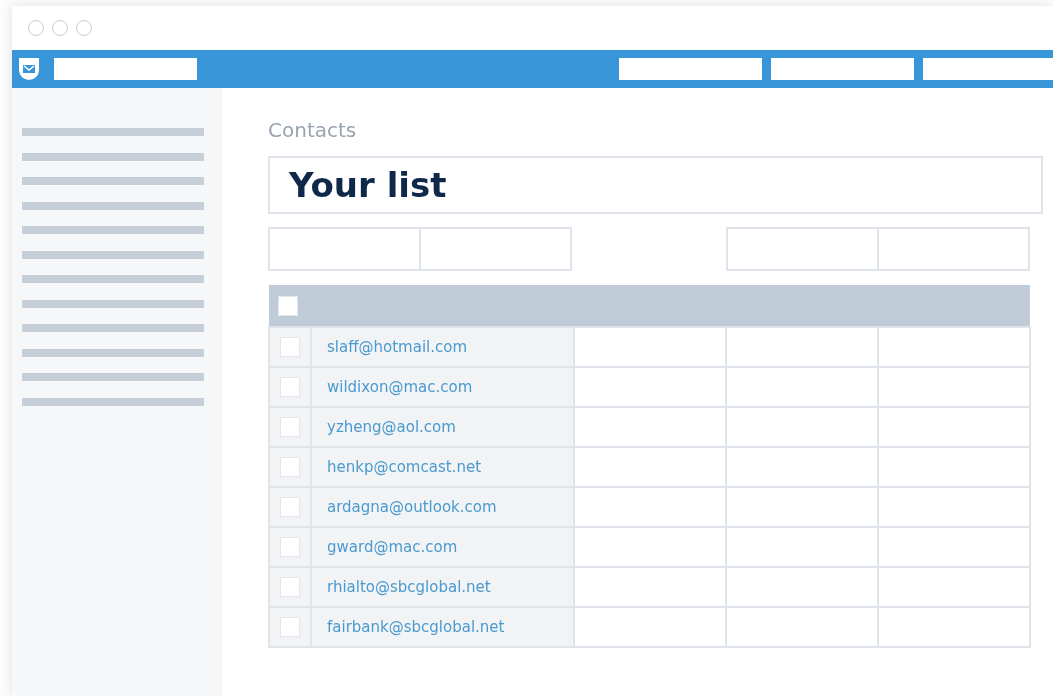  Describe the element at coordinates (442, 587) in the screenshot. I see `email-cell: rhialto@sbcglobal.net` at that location.